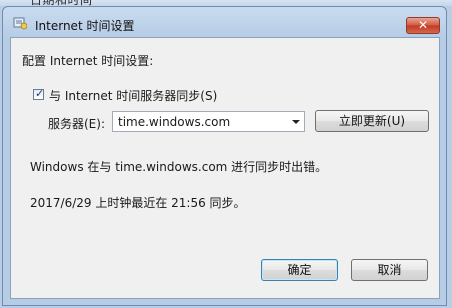 The image size is (452, 308). I want to click on checkmark-icon: ✓, so click(40, 93).